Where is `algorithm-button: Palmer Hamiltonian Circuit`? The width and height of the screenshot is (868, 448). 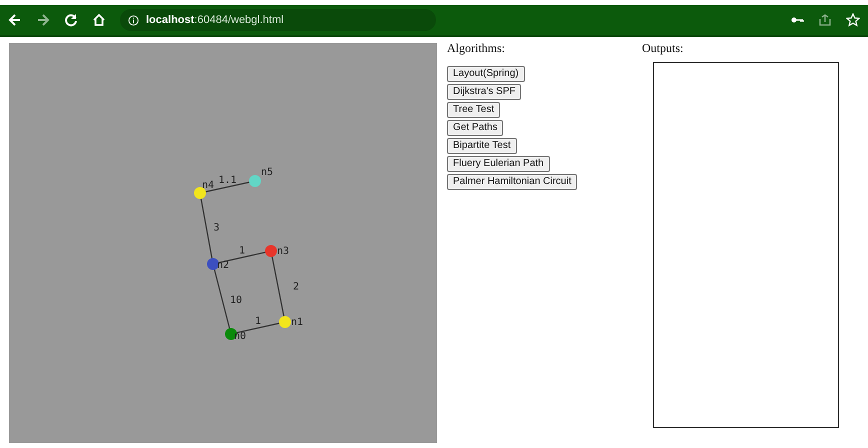 algorithm-button: Palmer Hamiltonian Circuit is located at coordinates (512, 182).